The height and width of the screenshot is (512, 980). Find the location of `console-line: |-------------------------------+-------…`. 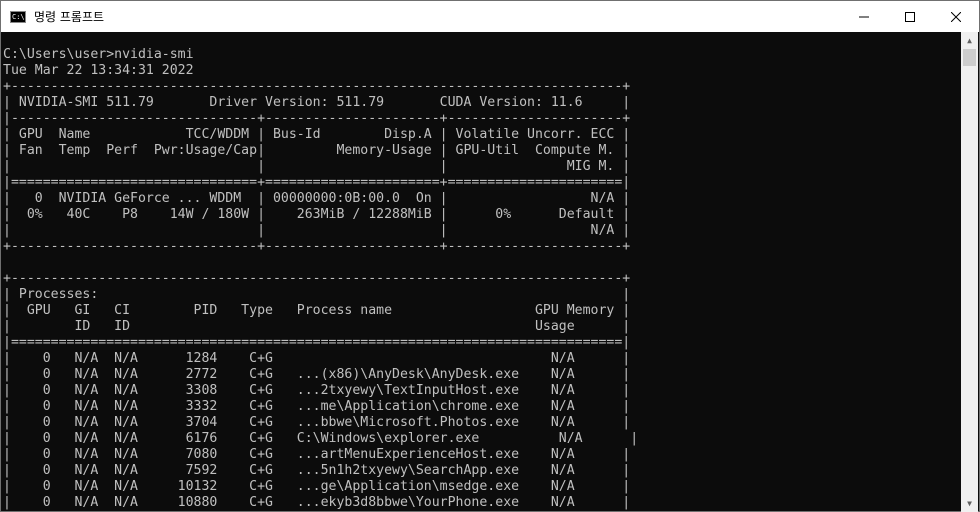

console-line: |-------------------------------+-------… is located at coordinates (317, 118).